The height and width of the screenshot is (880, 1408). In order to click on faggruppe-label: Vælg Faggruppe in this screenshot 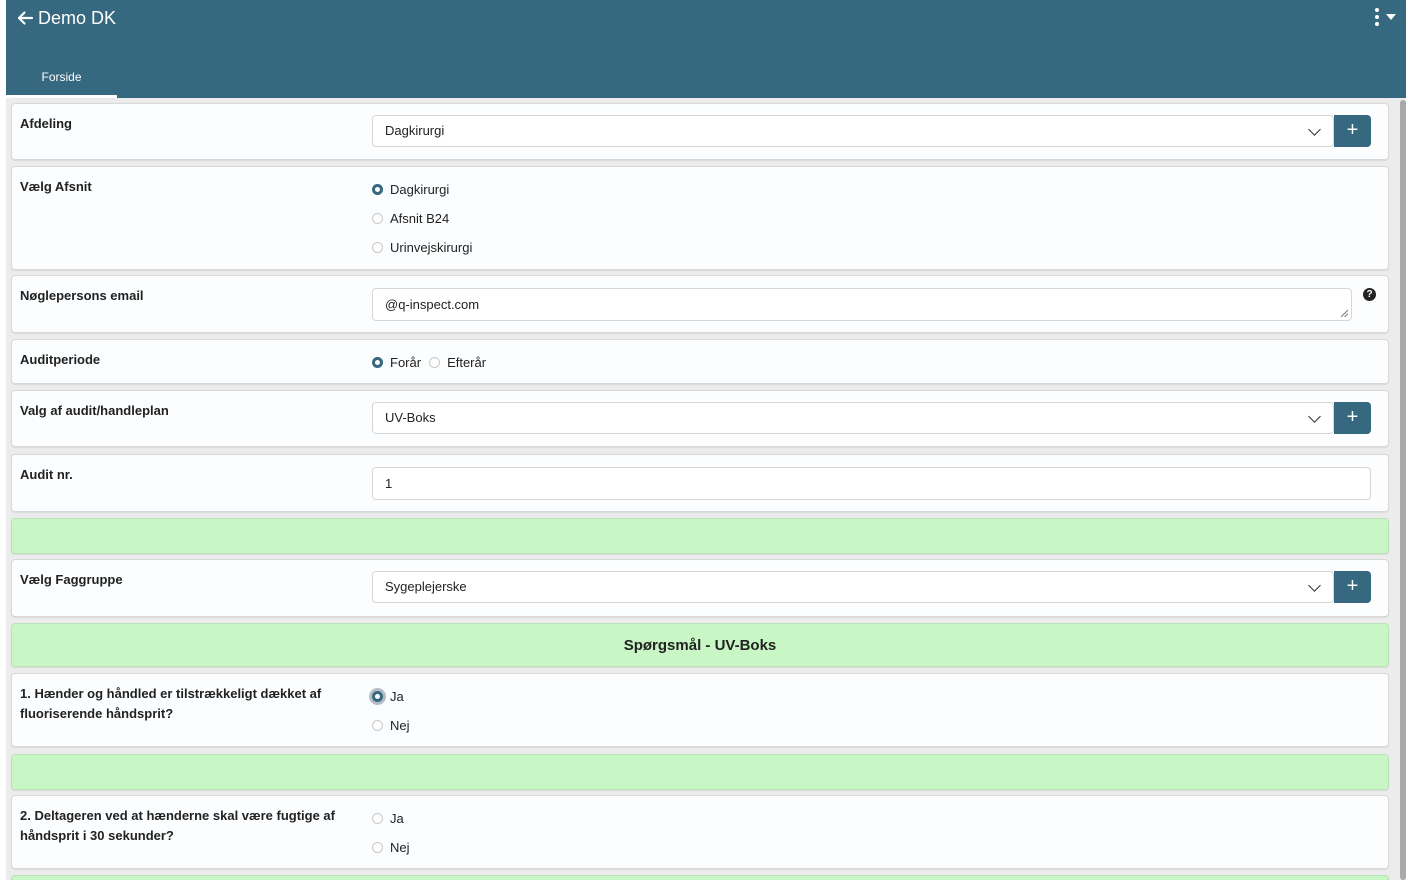, I will do `click(71, 579)`.